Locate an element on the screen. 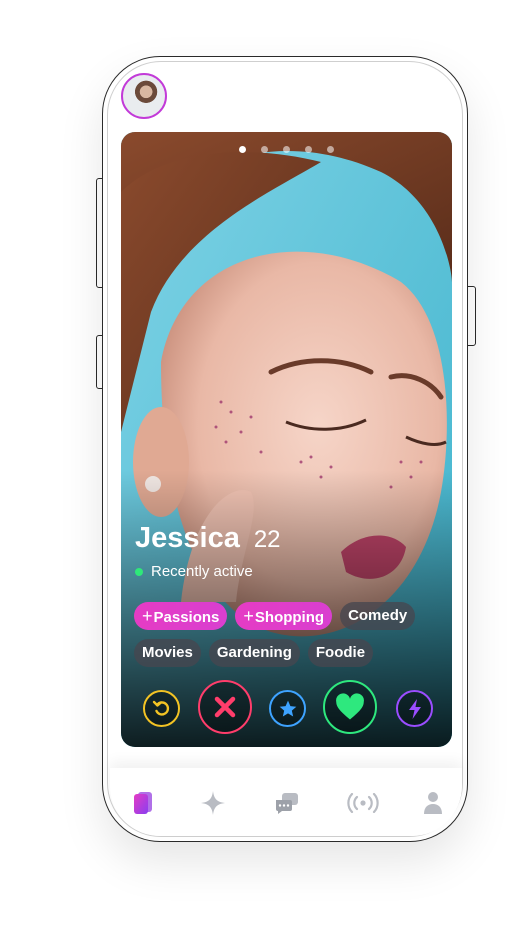 The image size is (528, 945). tag-foodie: Foodie is located at coordinates (340, 653).